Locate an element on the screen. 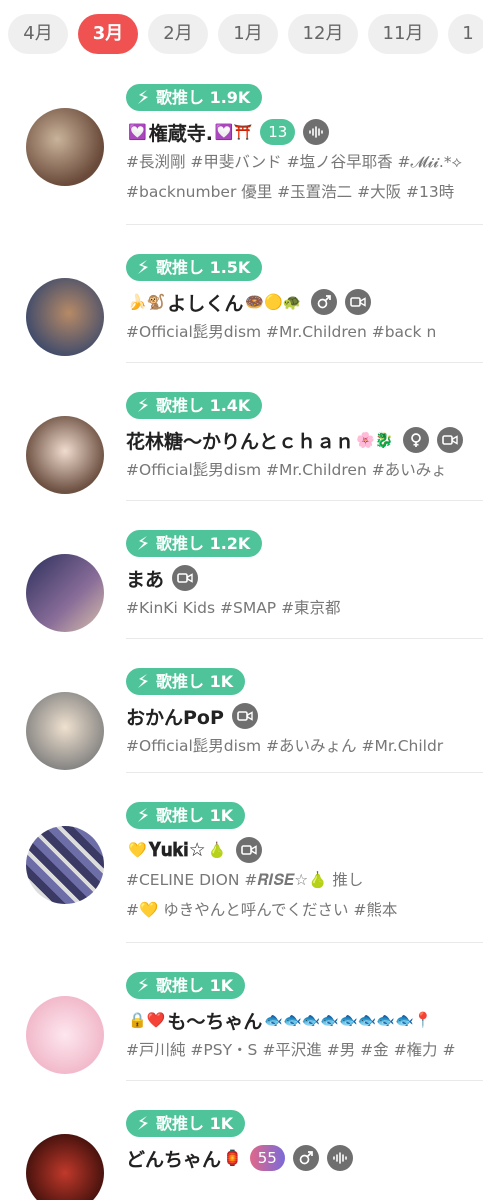  tab-month-6: 1 is located at coordinates (465, 34).